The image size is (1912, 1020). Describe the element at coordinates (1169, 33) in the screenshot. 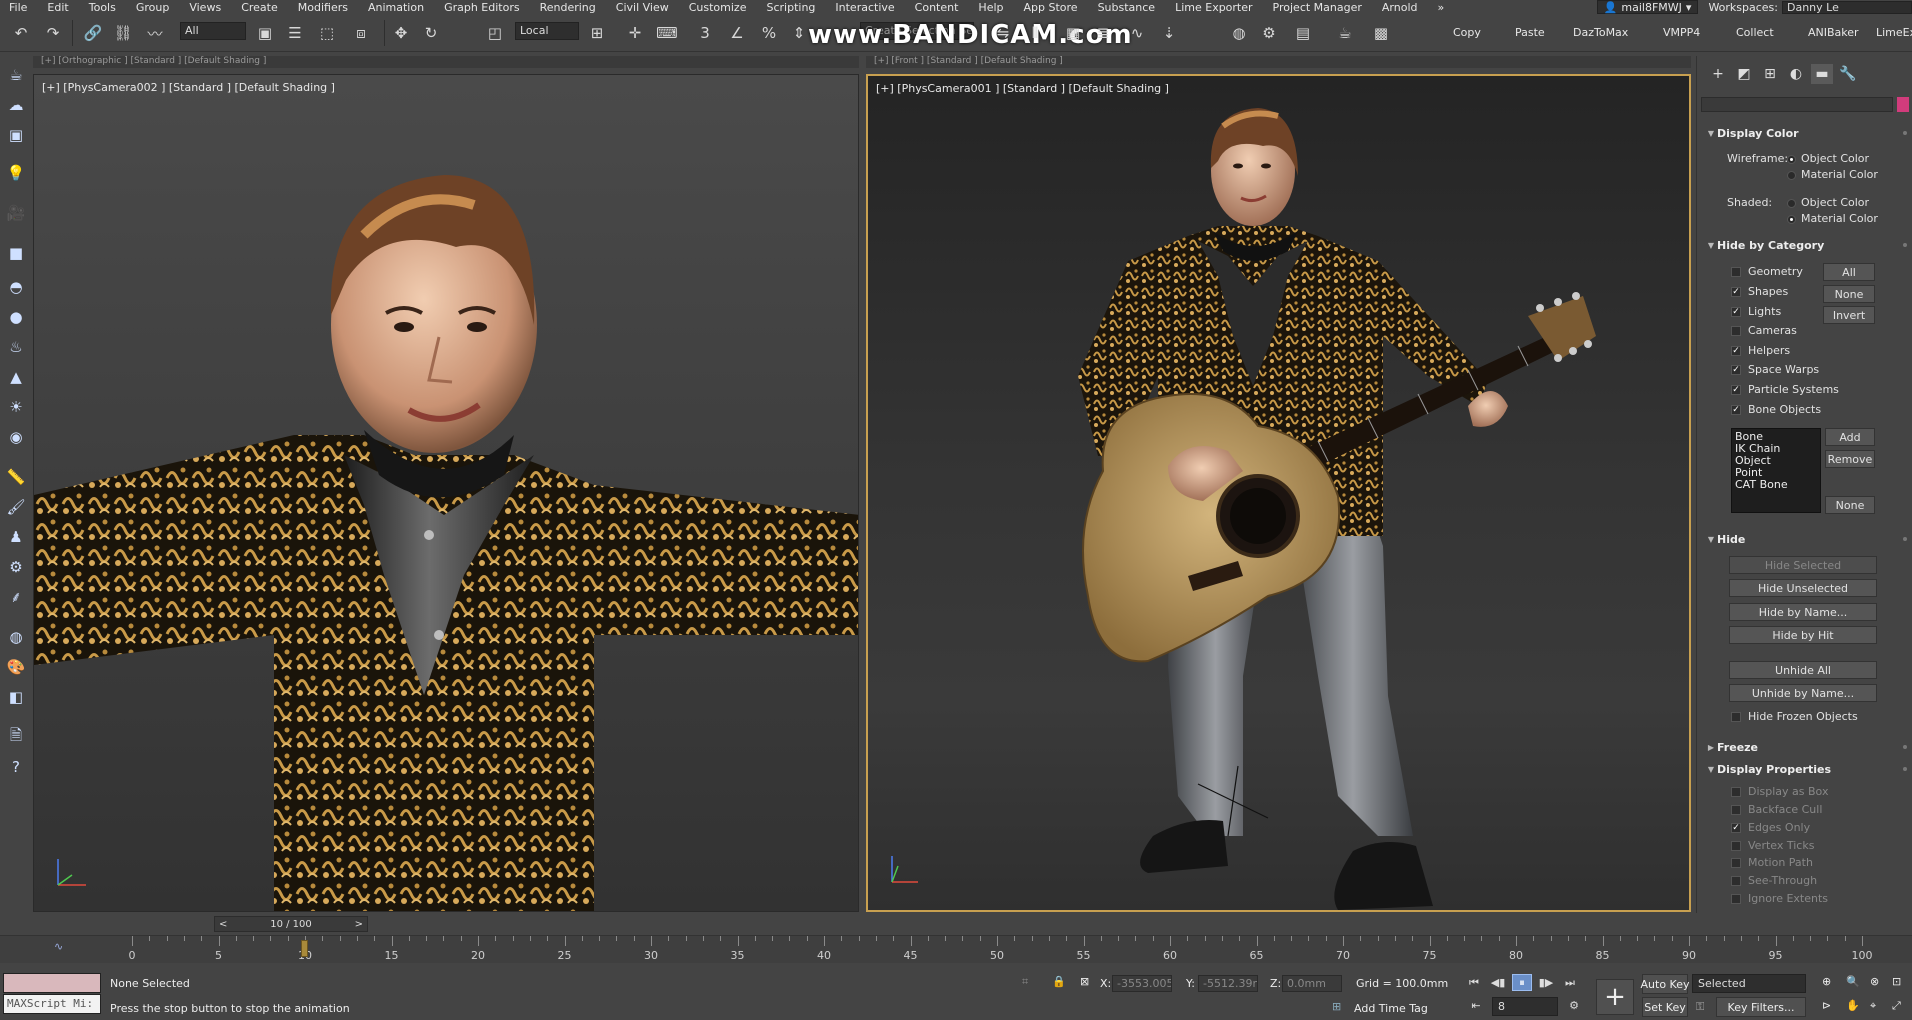

I see `schematic-view-icon: ⇣` at that location.